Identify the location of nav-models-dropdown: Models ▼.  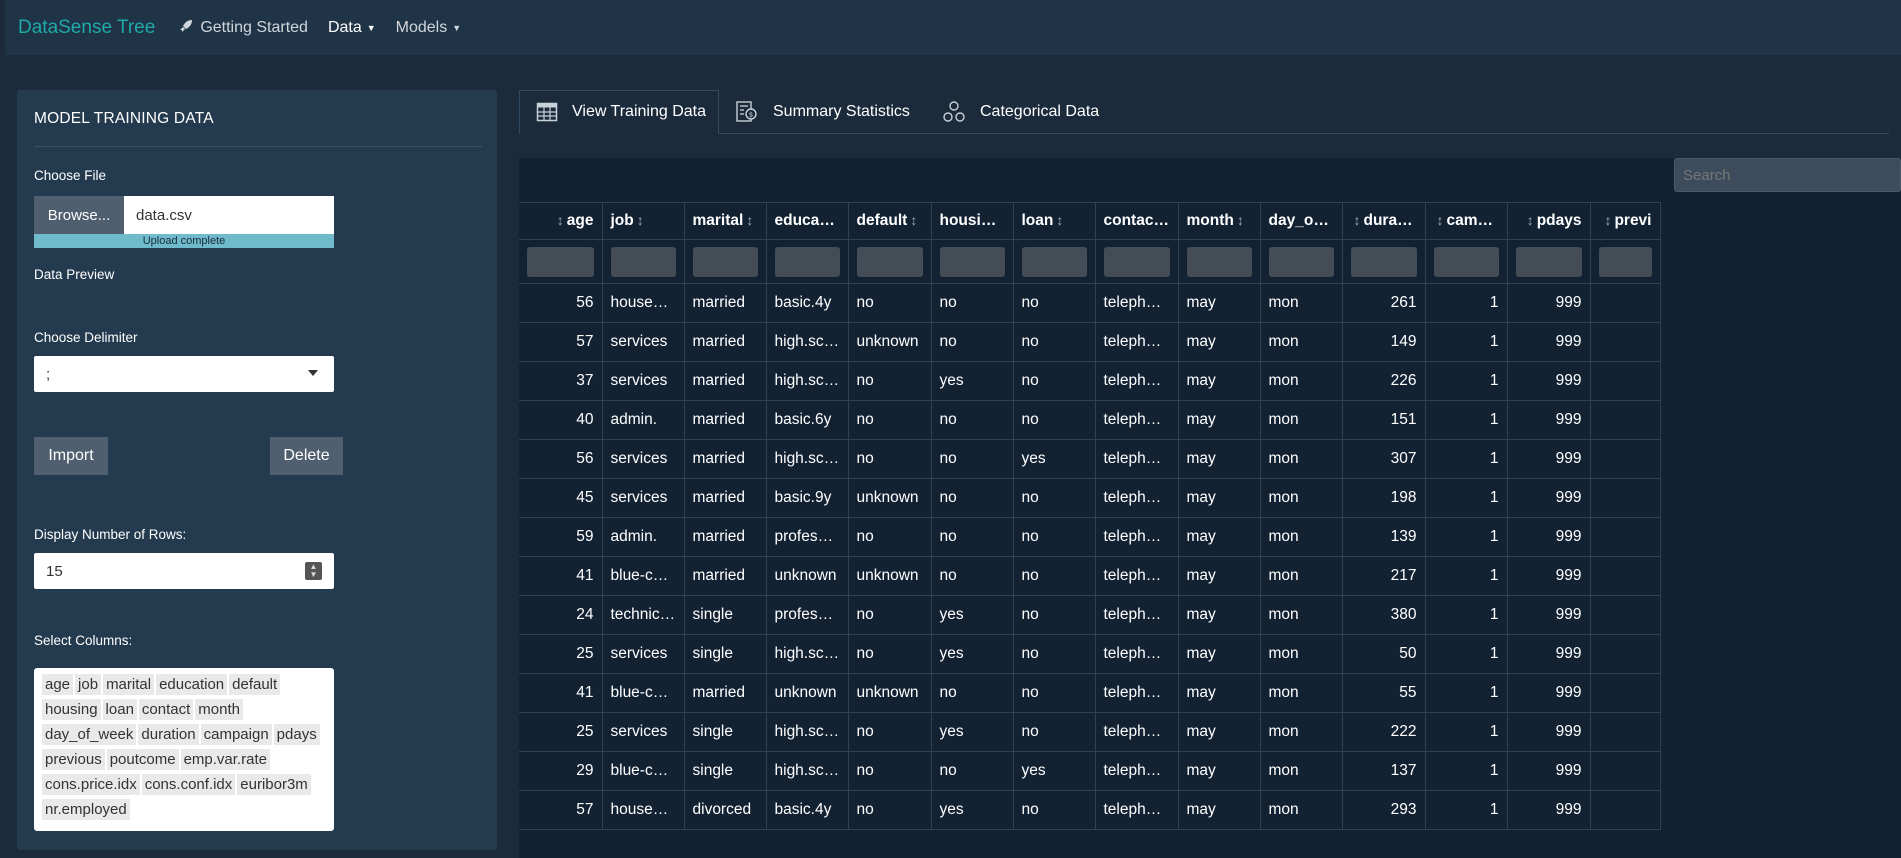
(429, 28).